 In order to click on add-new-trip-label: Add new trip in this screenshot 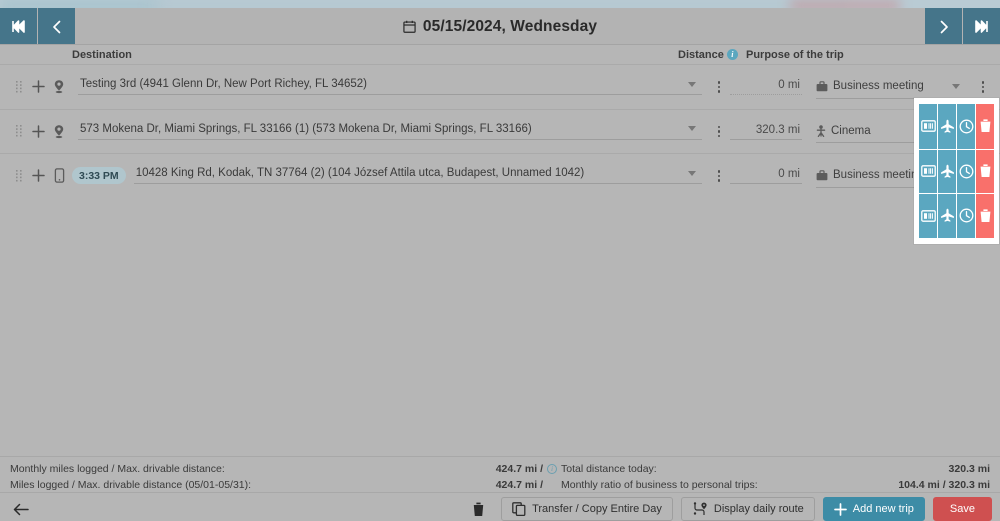, I will do `click(883, 509)`.